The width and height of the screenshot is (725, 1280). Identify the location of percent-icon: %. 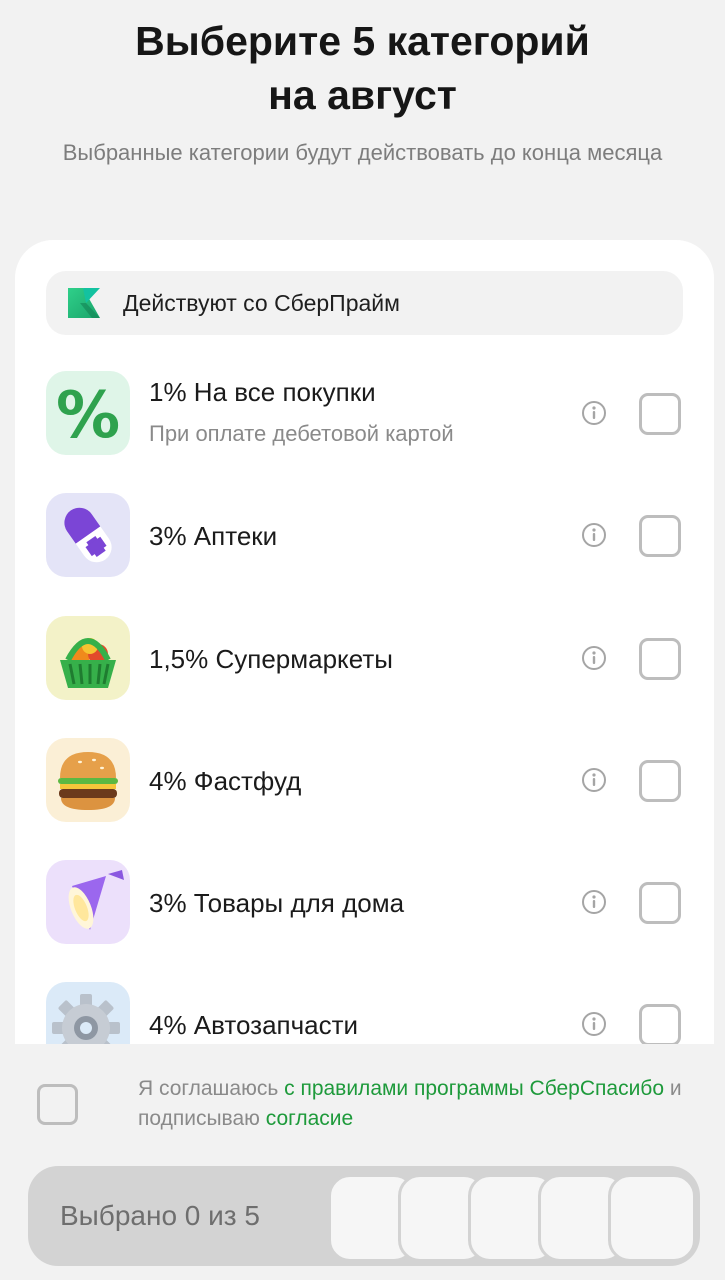
(88, 413).